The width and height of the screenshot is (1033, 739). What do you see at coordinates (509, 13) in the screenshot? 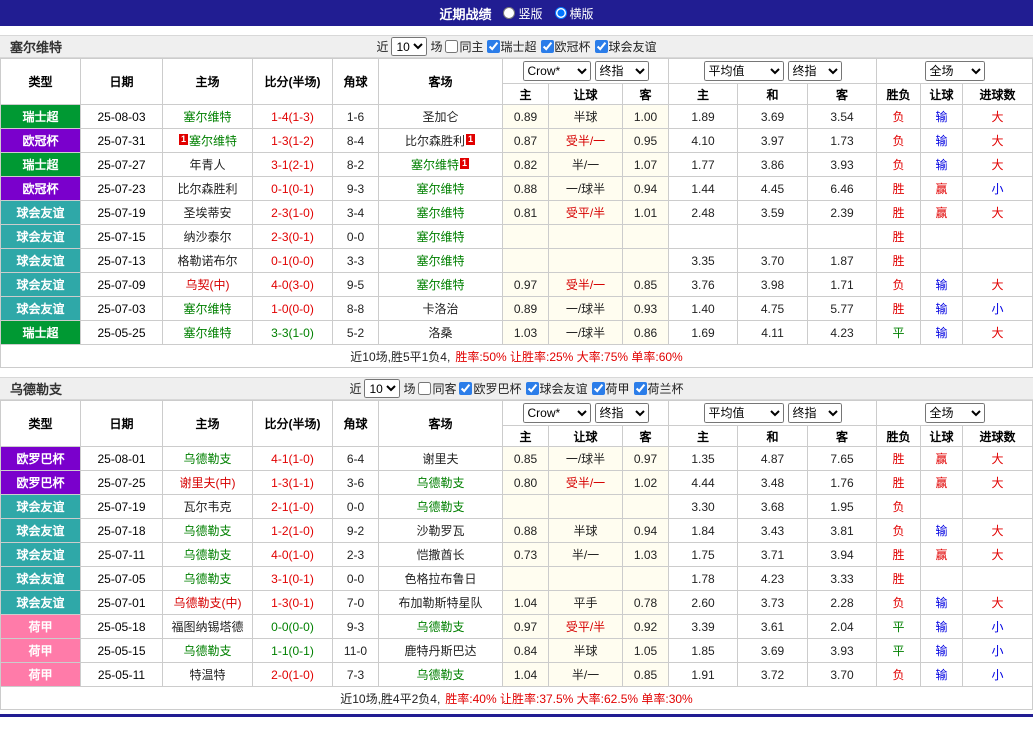
I see `vertical-radio-input` at bounding box center [509, 13].